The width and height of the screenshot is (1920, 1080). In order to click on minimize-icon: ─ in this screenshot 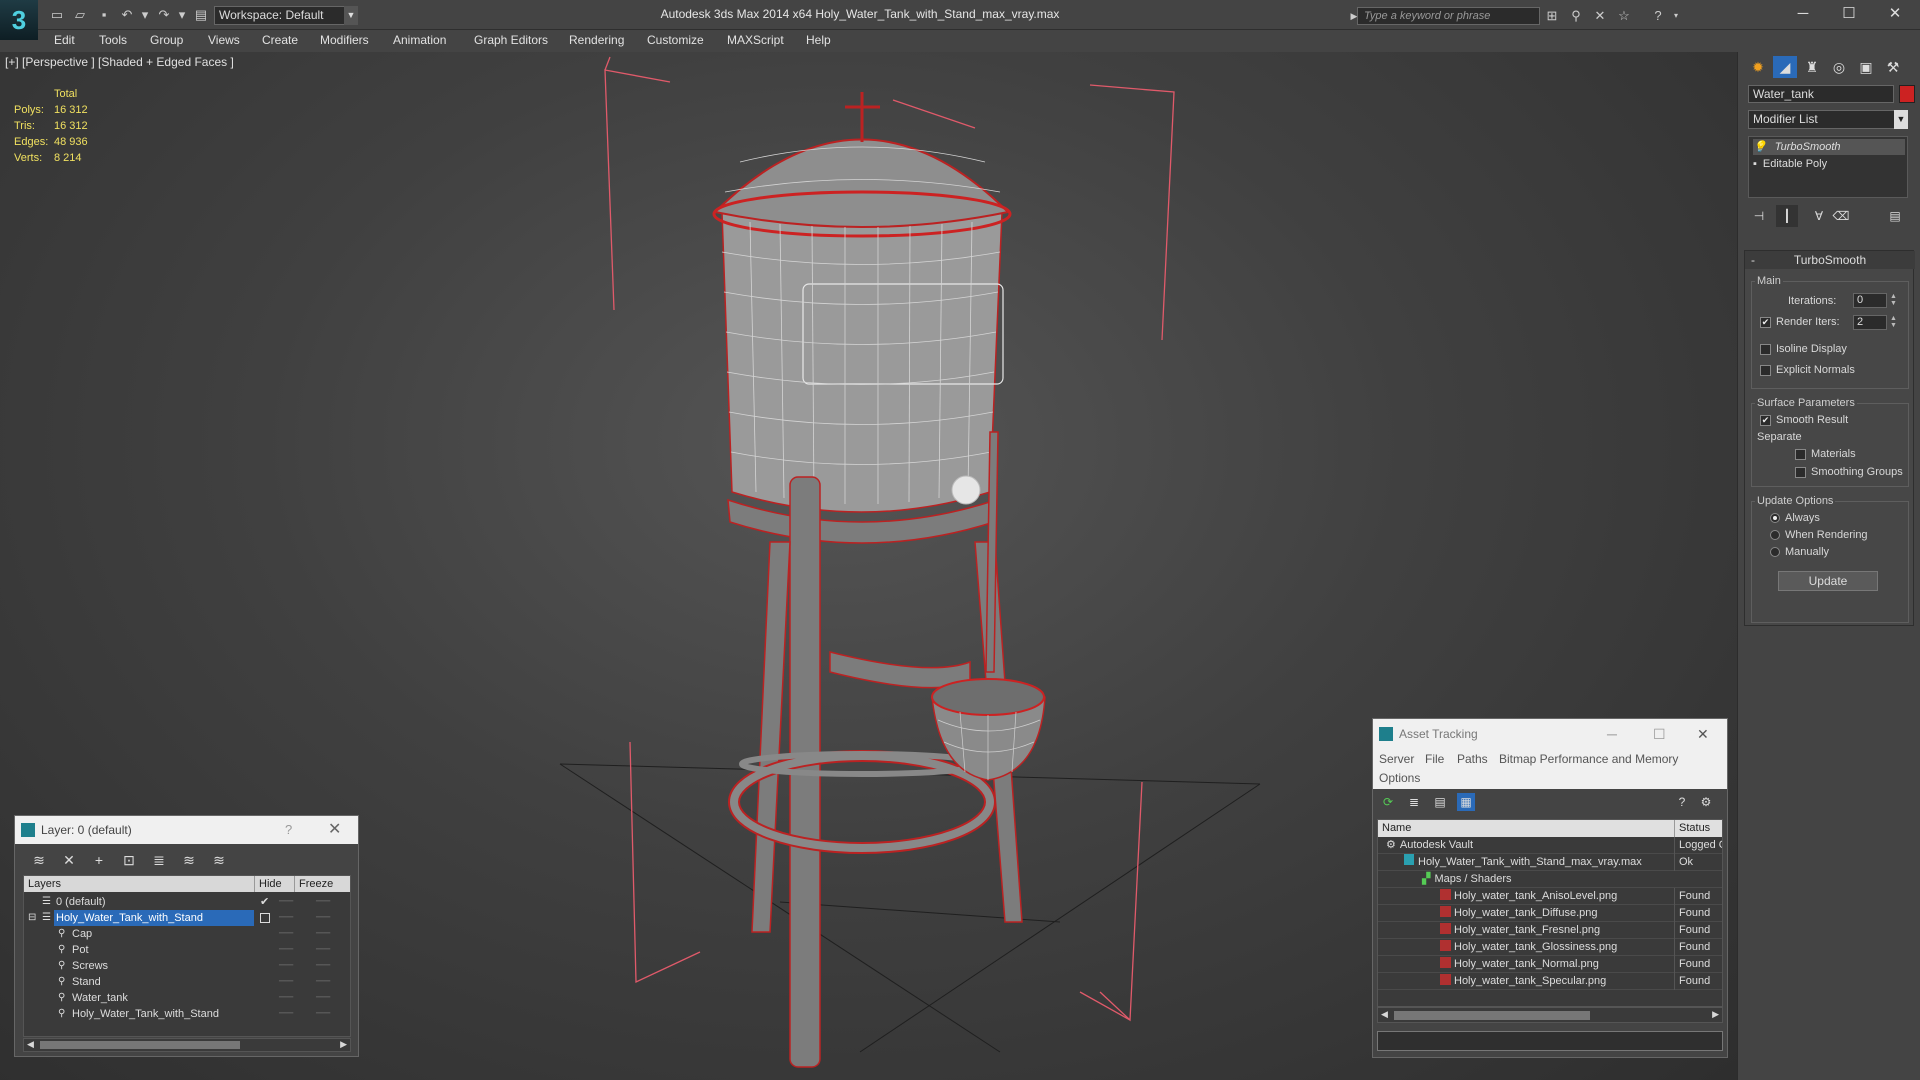, I will do `click(1612, 734)`.